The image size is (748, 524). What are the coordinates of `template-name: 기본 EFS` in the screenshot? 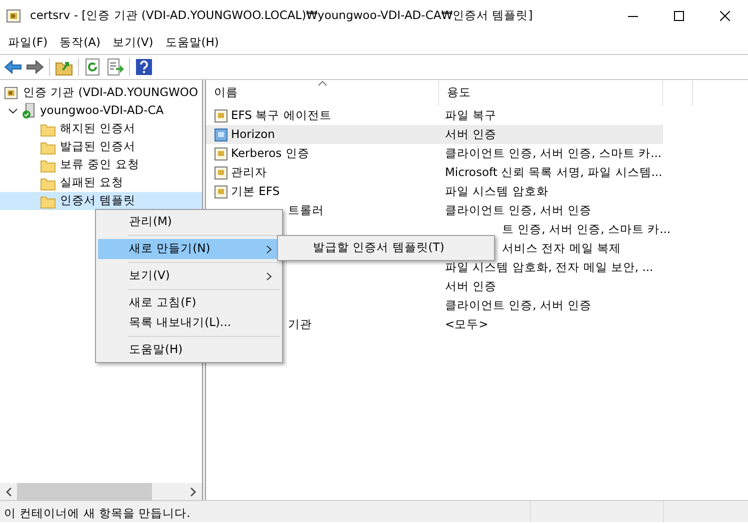 It's located at (255, 191).